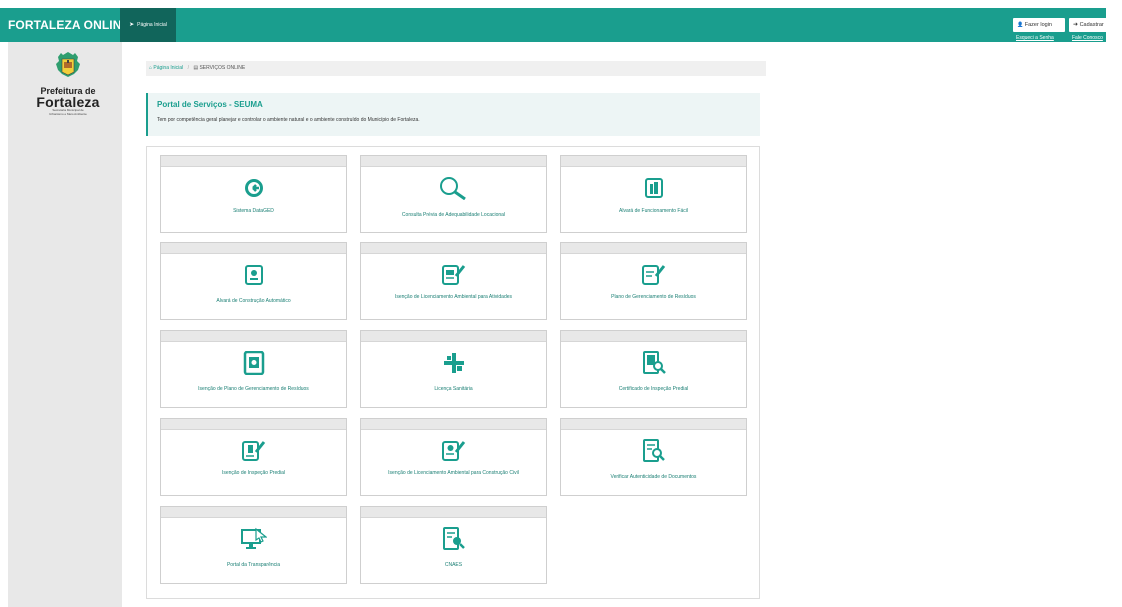 This screenshot has height=607, width=1122. I want to click on register-button: ➜ Cadastrar, so click(1089, 25).